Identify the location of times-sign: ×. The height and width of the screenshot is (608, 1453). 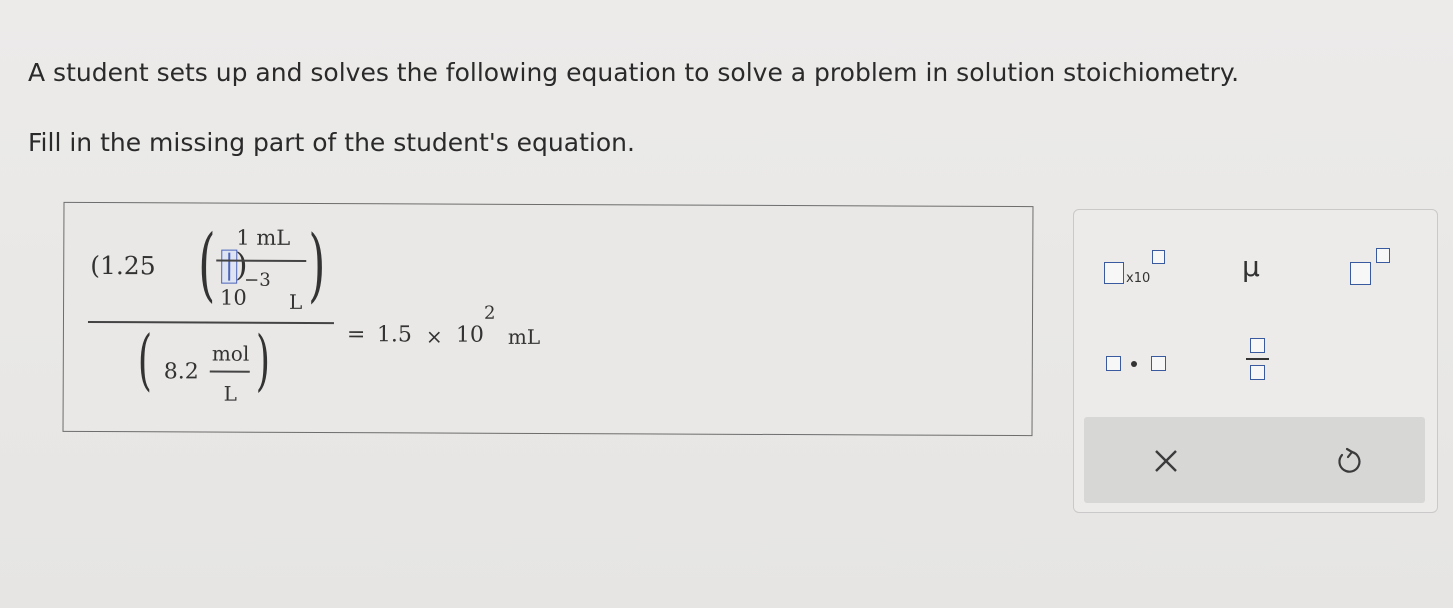
(434, 336).